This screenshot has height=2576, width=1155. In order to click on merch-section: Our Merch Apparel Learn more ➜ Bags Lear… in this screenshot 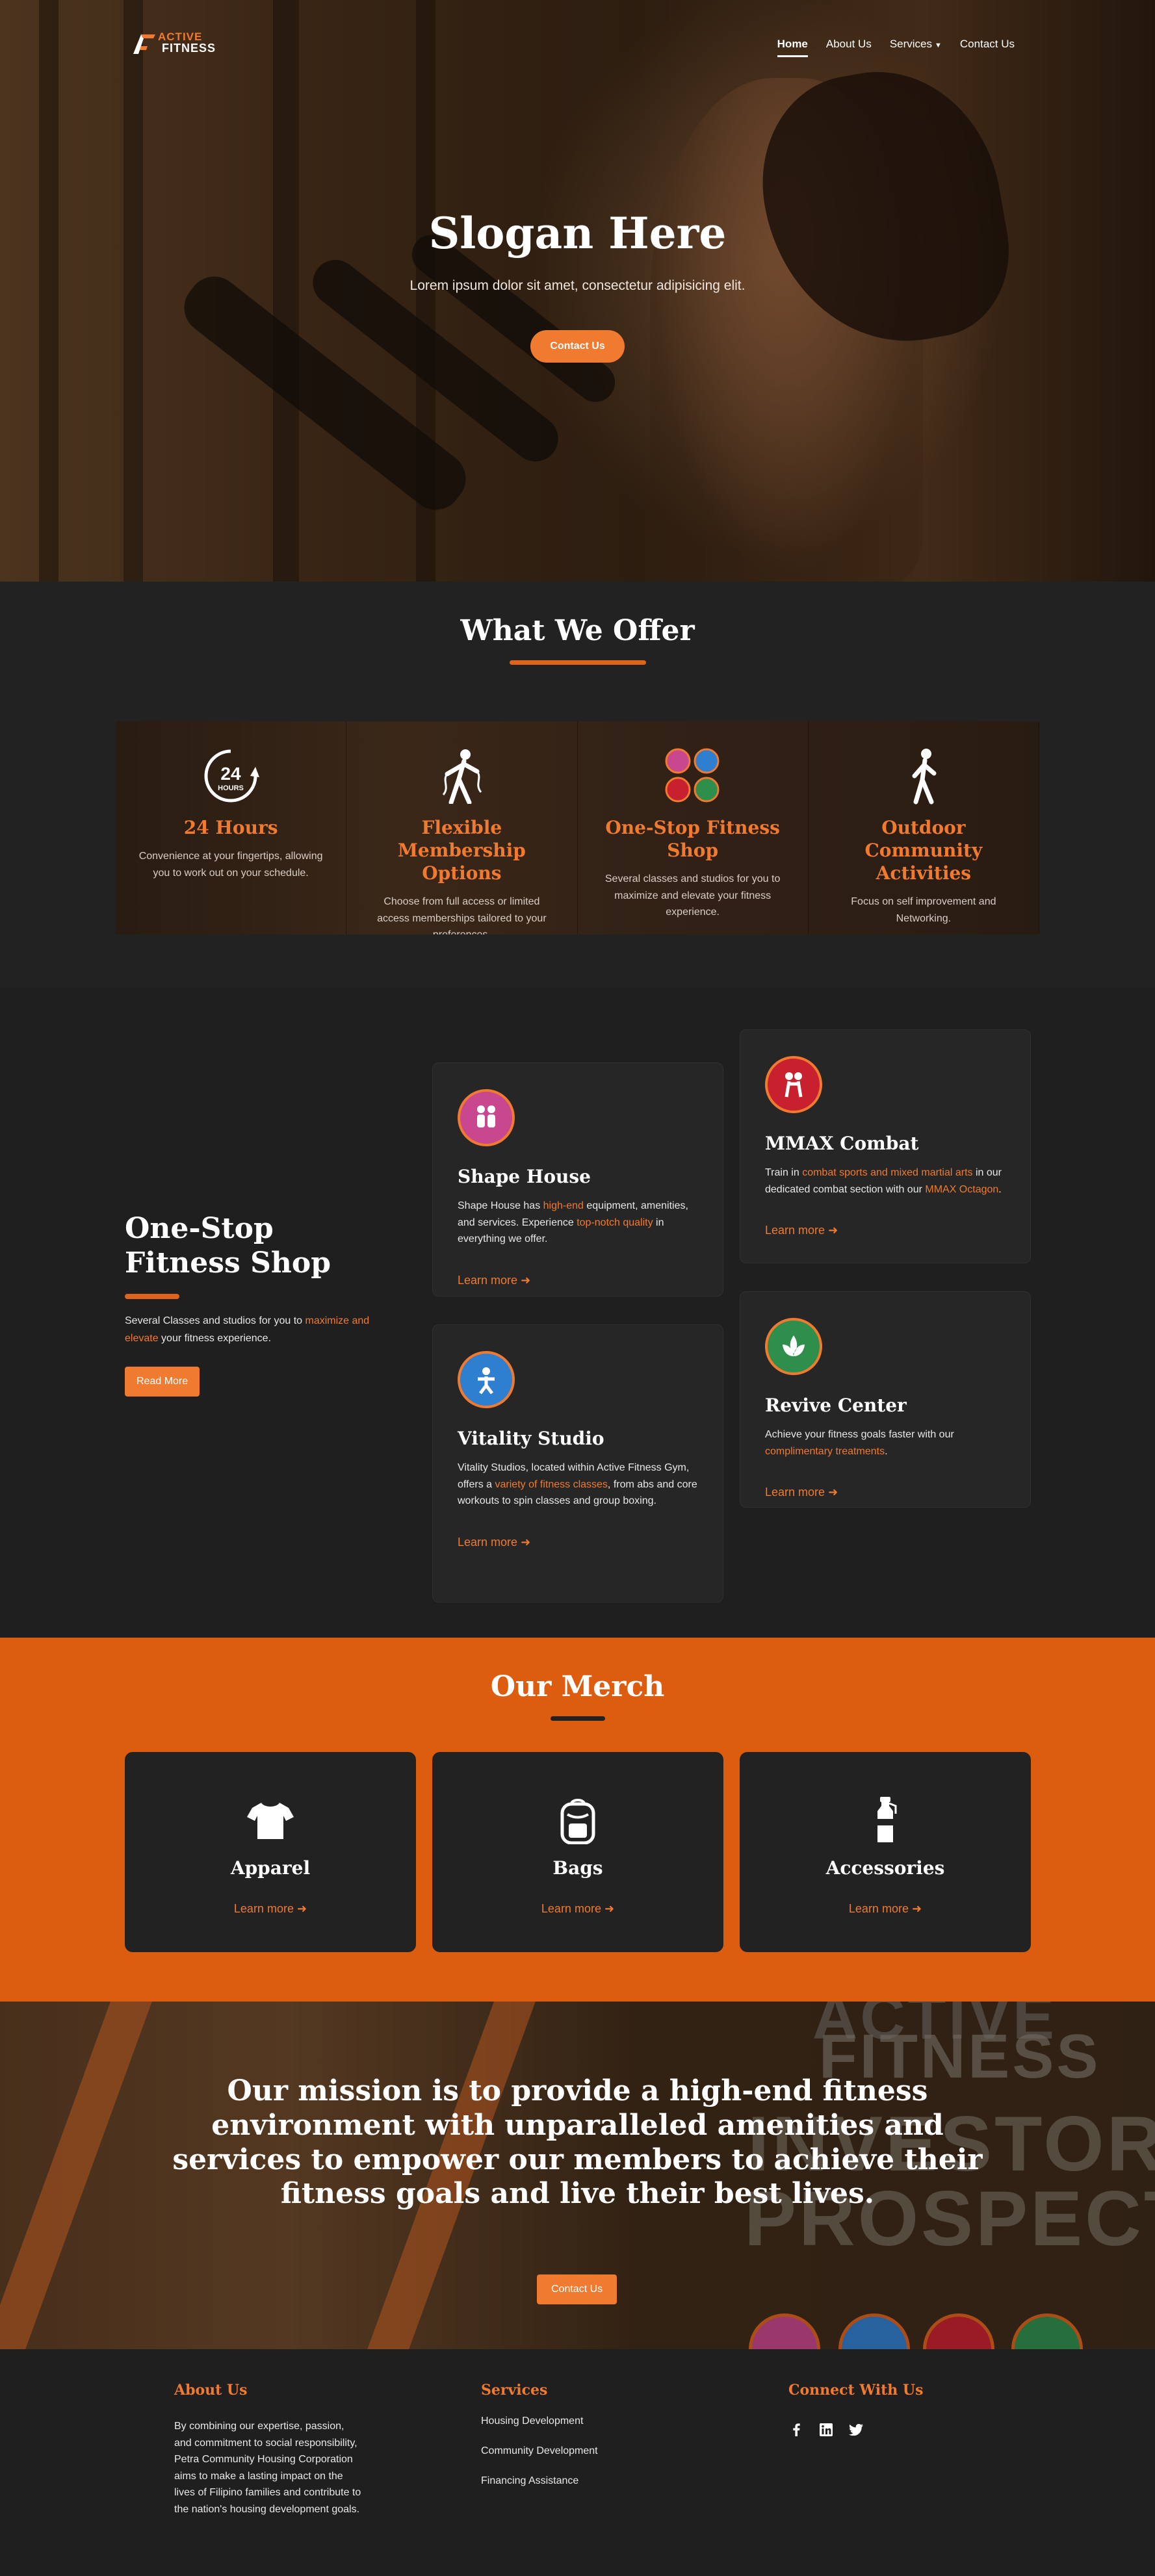, I will do `click(577, 1820)`.